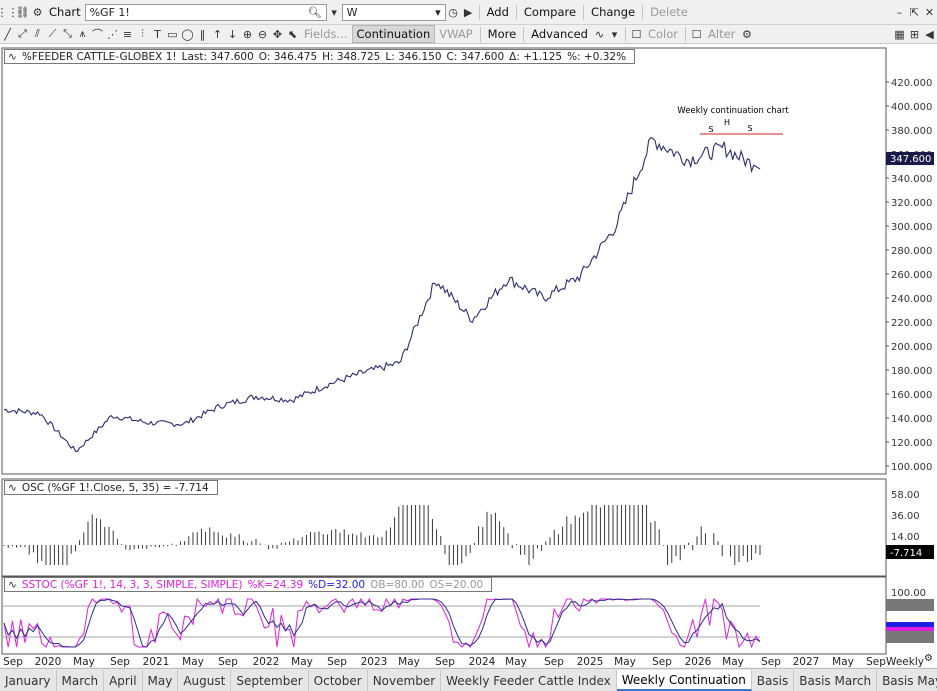  Describe the element at coordinates (502, 34) in the screenshot. I see `more-button: More` at that location.